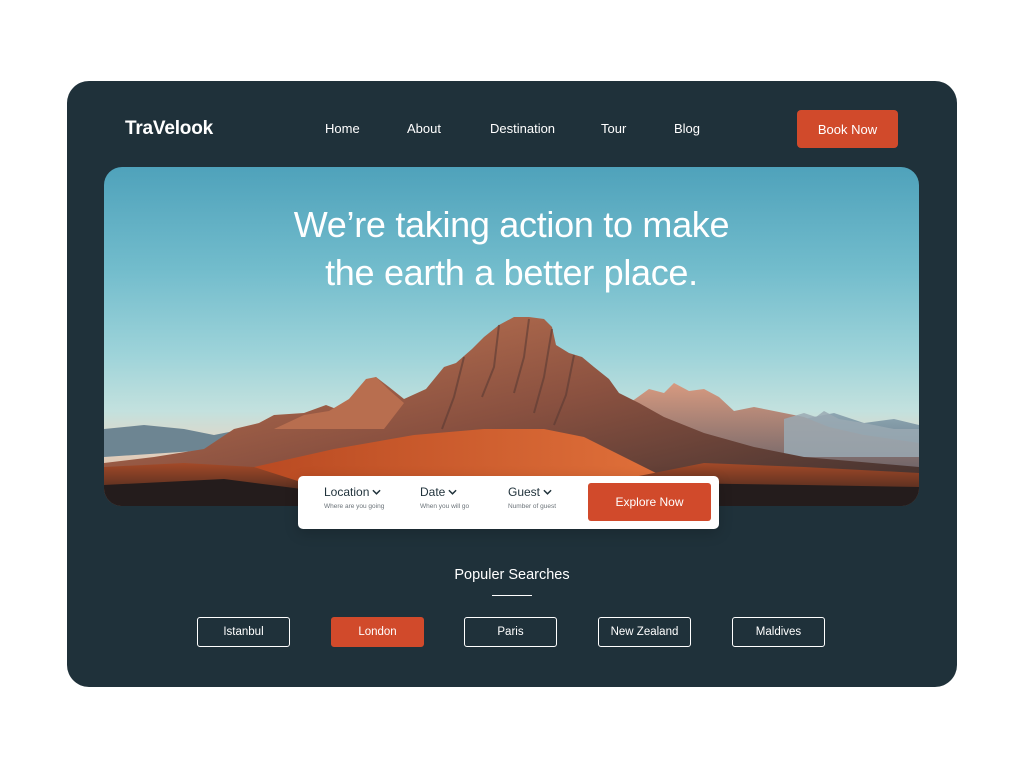 The width and height of the screenshot is (1024, 768). Describe the element at coordinates (687, 128) in the screenshot. I see `nav-blog: Blog` at that location.